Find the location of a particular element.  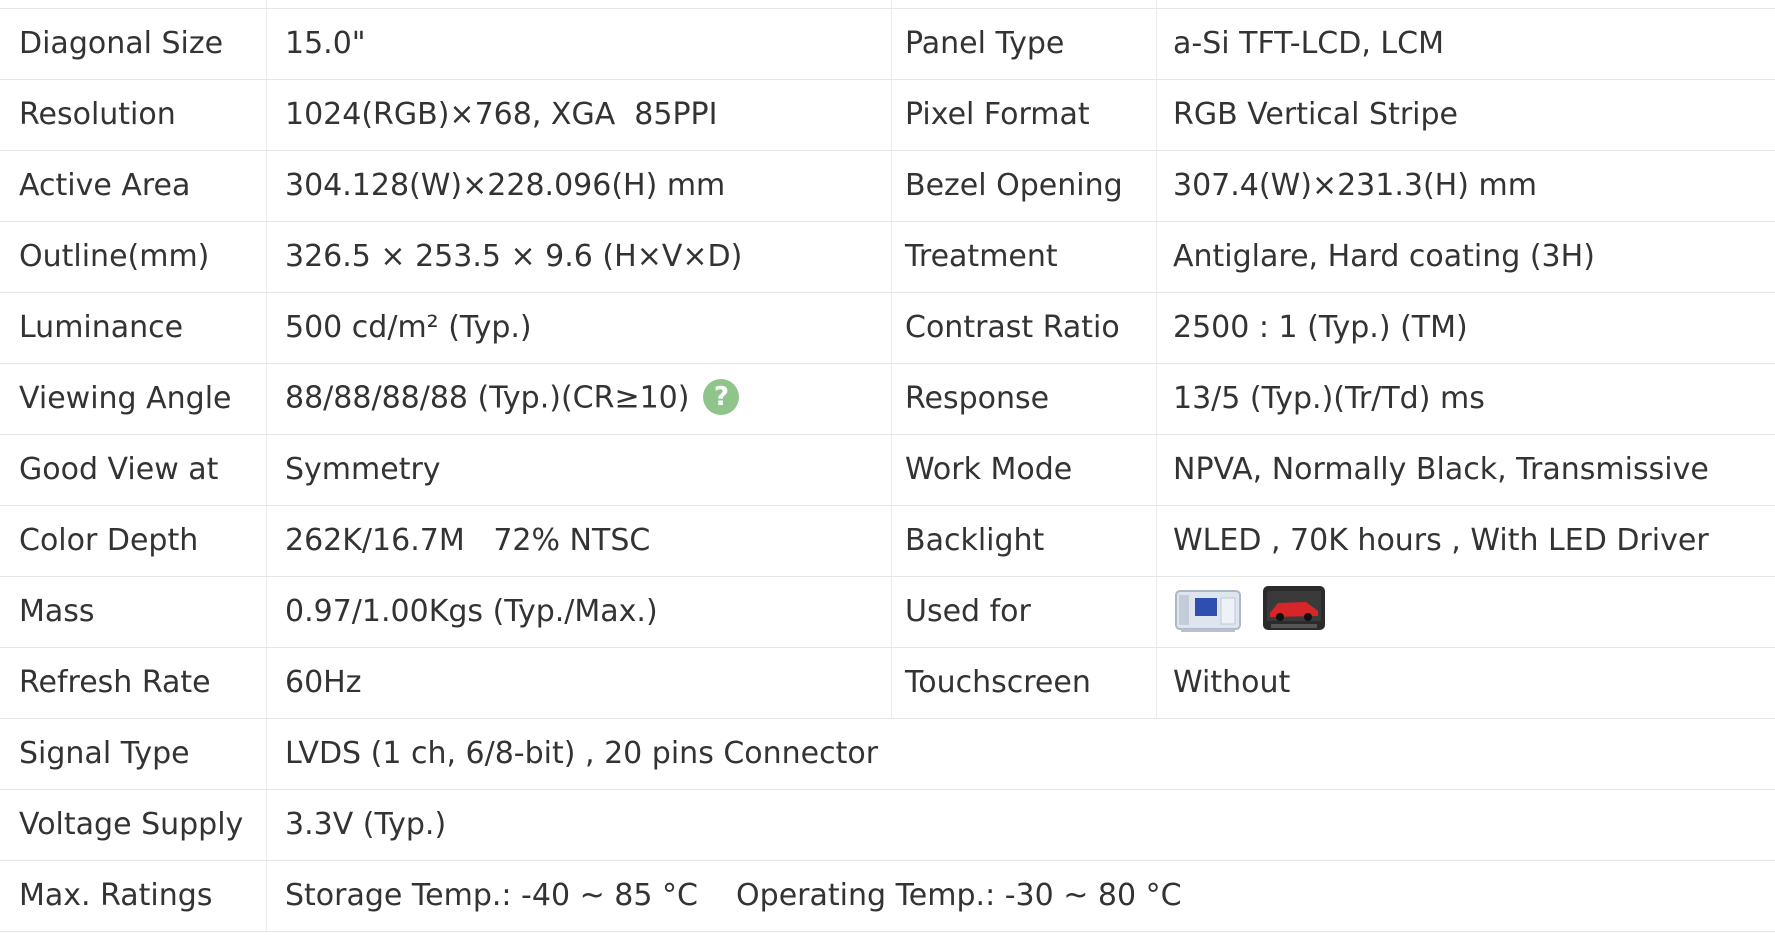

spec-label: Resolution is located at coordinates (133, 115).